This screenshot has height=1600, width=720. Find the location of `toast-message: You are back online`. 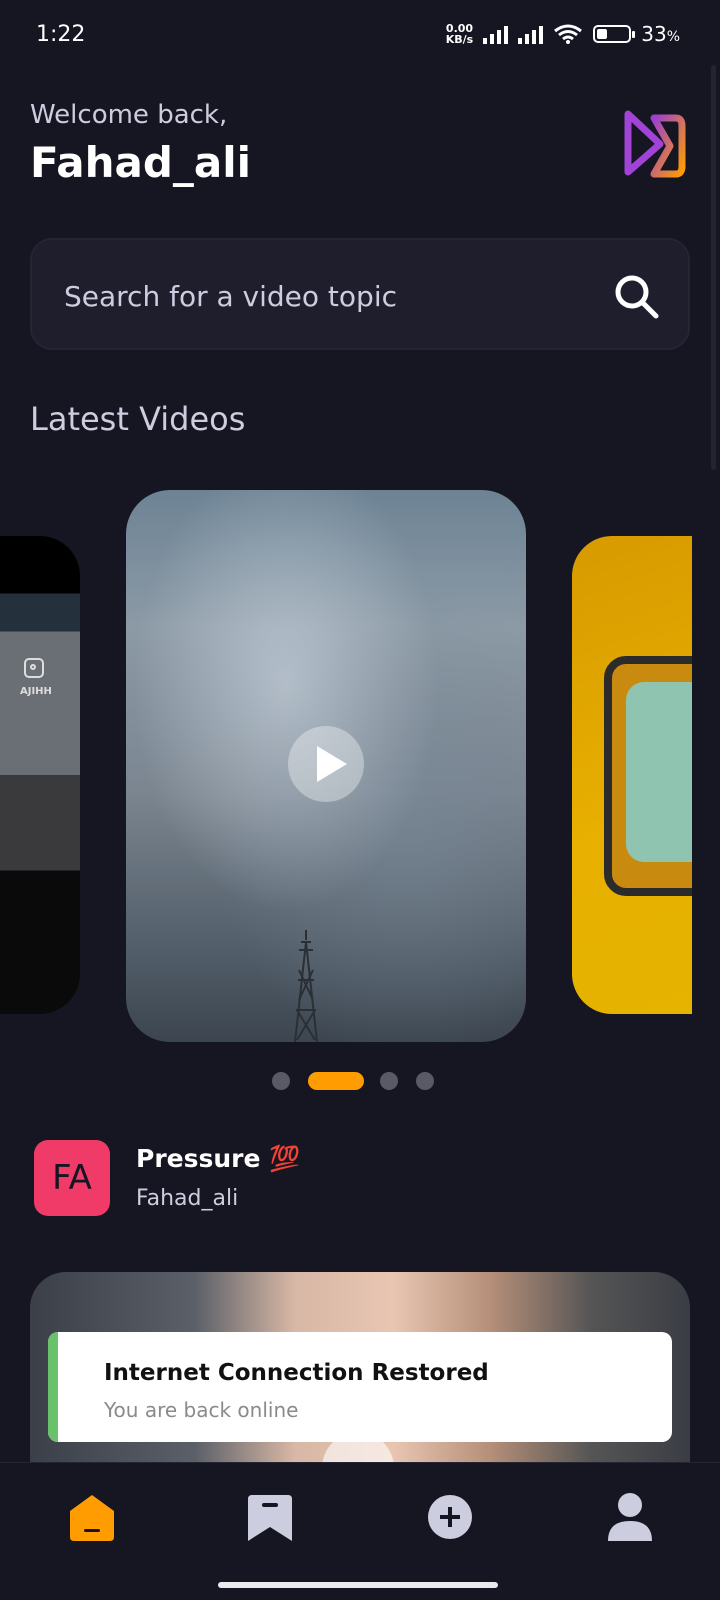

toast-message: You are back online is located at coordinates (201, 1410).